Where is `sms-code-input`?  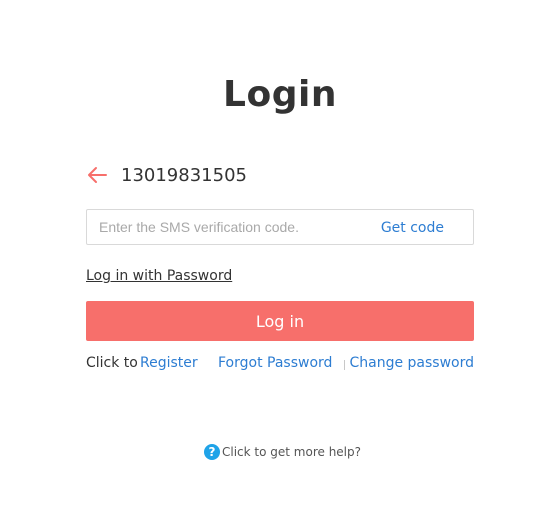
sms-code-input is located at coordinates (234, 227).